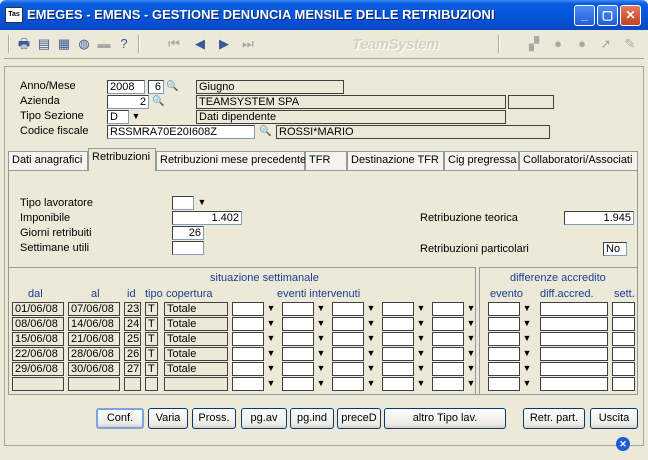  What do you see at coordinates (128, 102) in the screenshot?
I see `azienda-field: 2` at bounding box center [128, 102].